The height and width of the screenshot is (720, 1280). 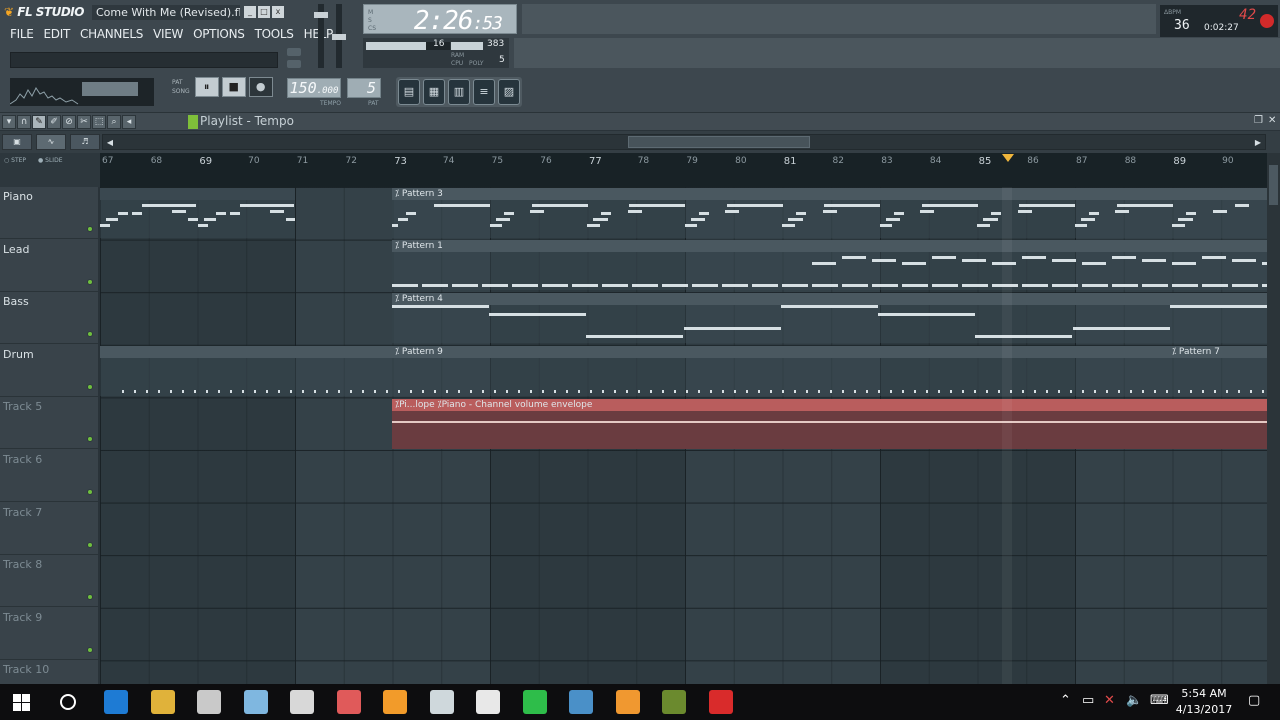 I want to click on snap-button: ▣, so click(x=17, y=142).